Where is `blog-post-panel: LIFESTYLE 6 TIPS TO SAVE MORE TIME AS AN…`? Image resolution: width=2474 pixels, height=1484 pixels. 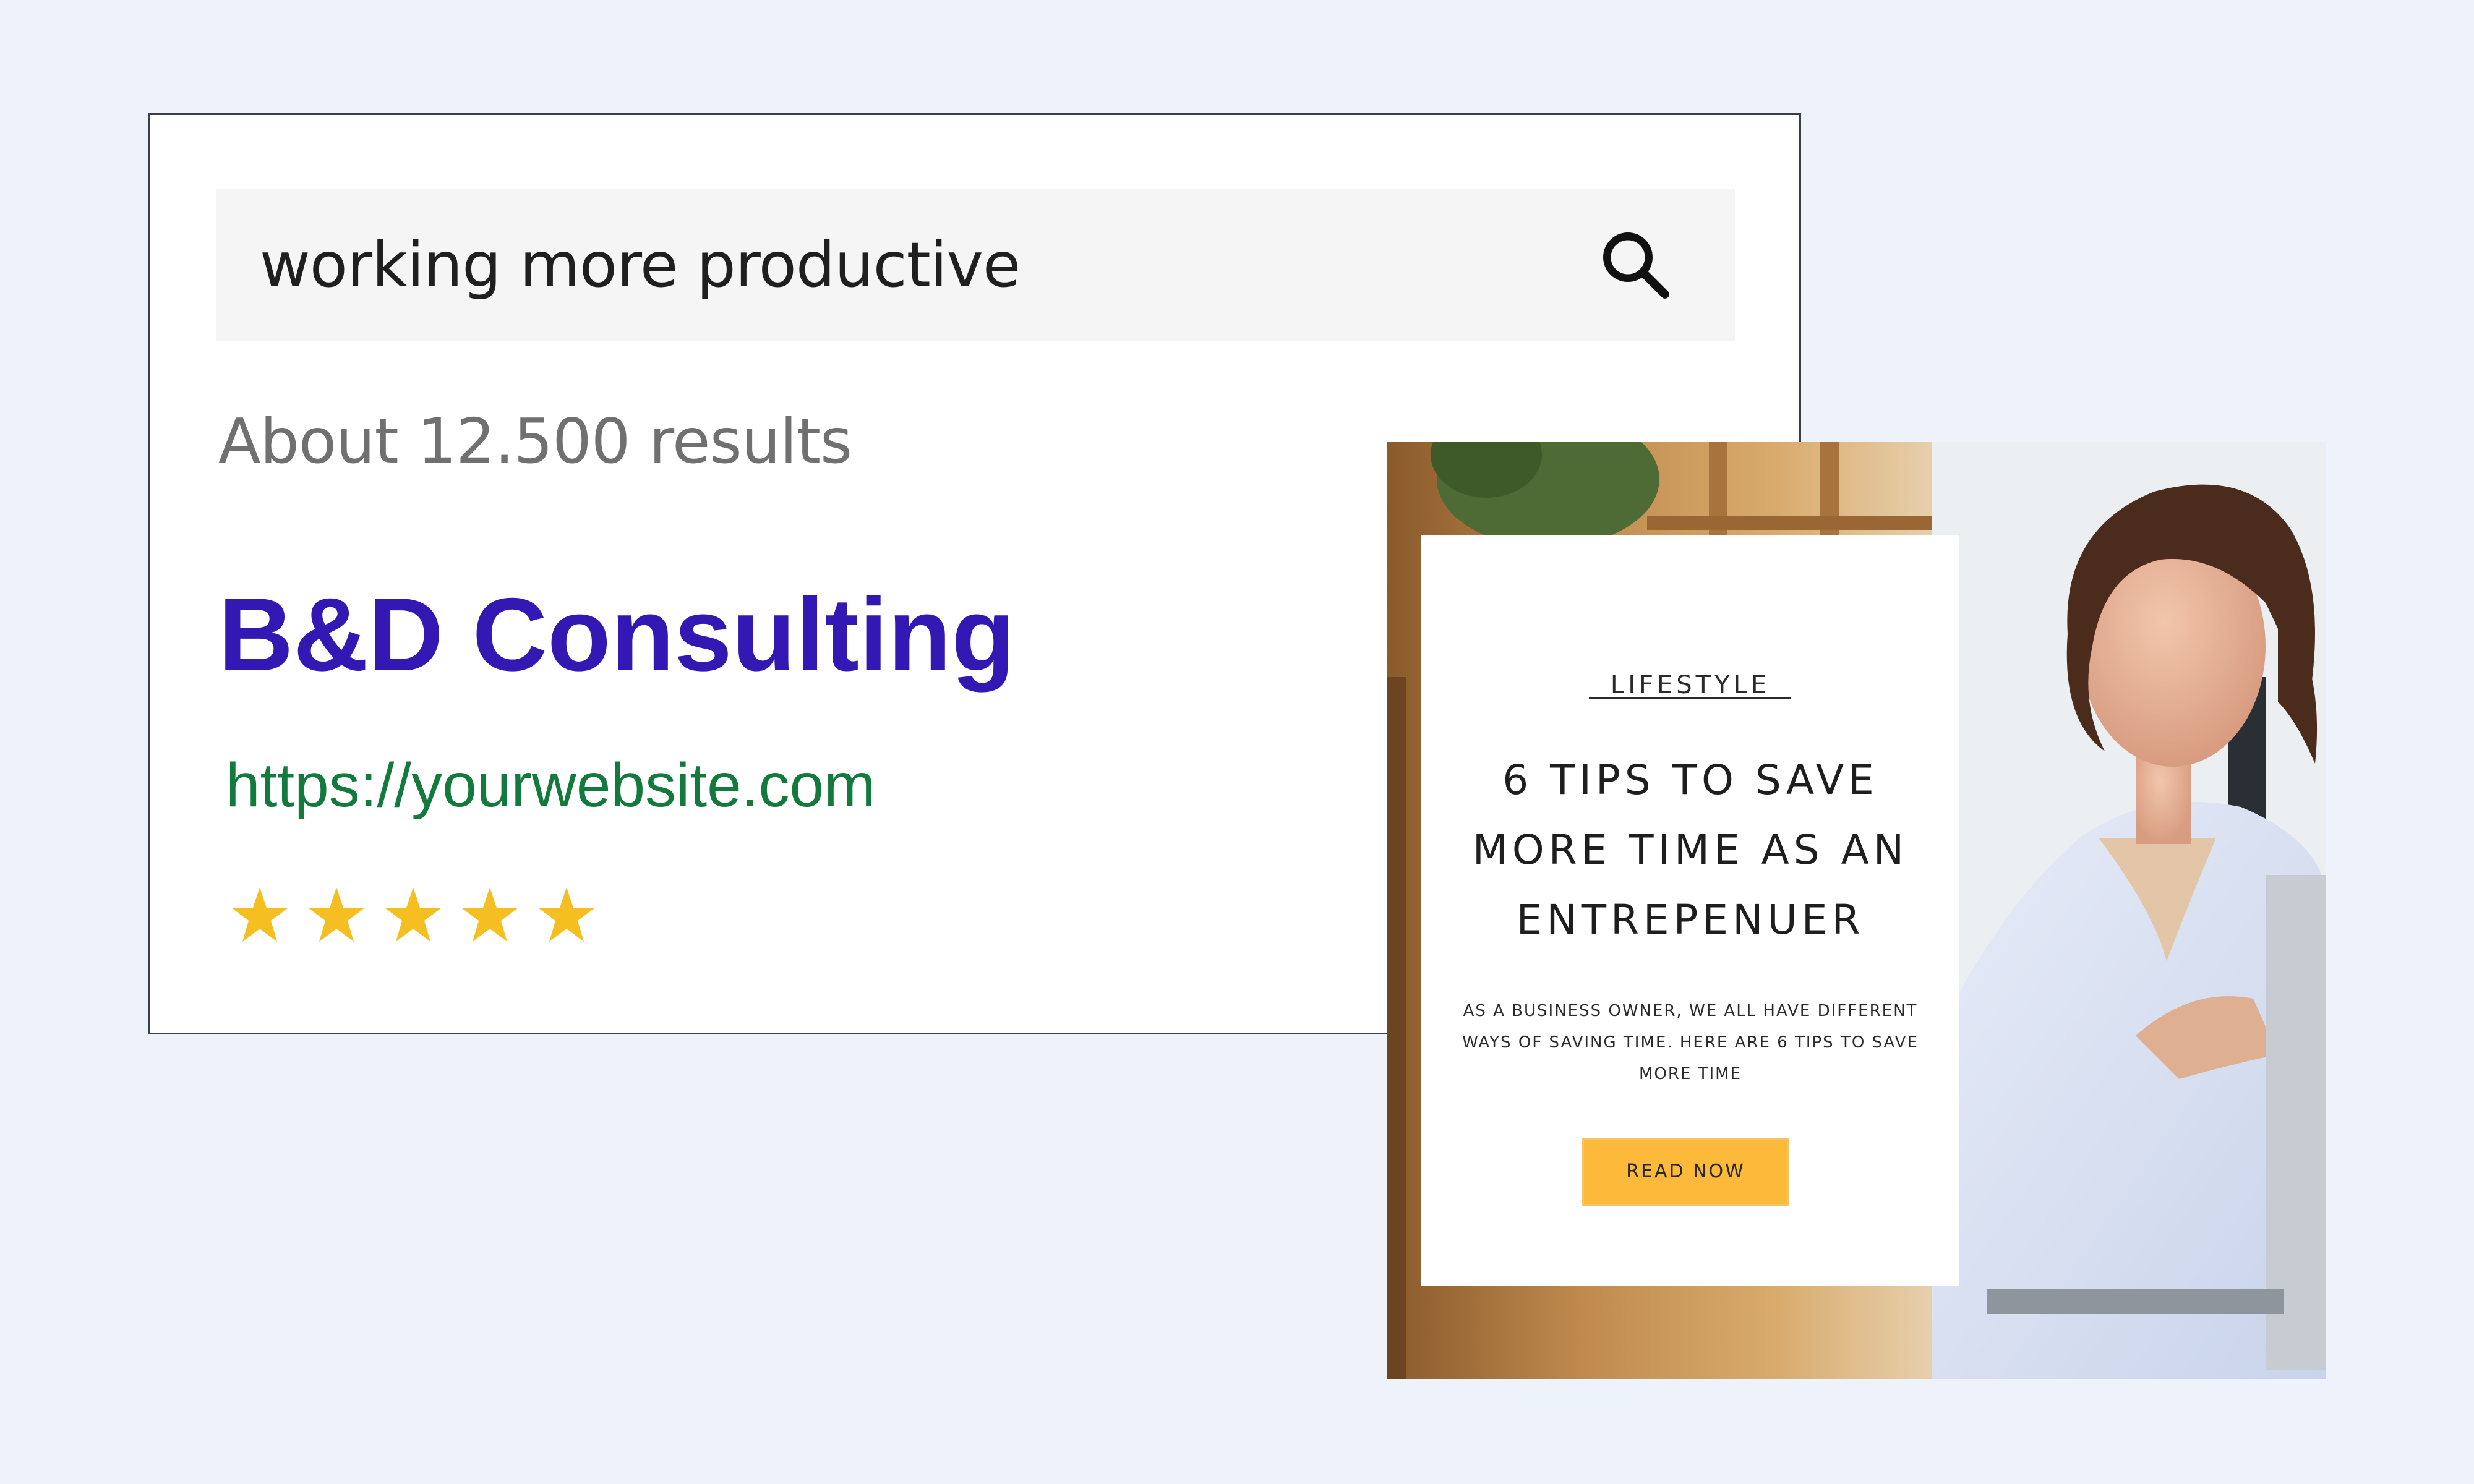 blog-post-panel: LIFESTYLE 6 TIPS TO SAVE MORE TIME AS AN… is located at coordinates (1690, 910).